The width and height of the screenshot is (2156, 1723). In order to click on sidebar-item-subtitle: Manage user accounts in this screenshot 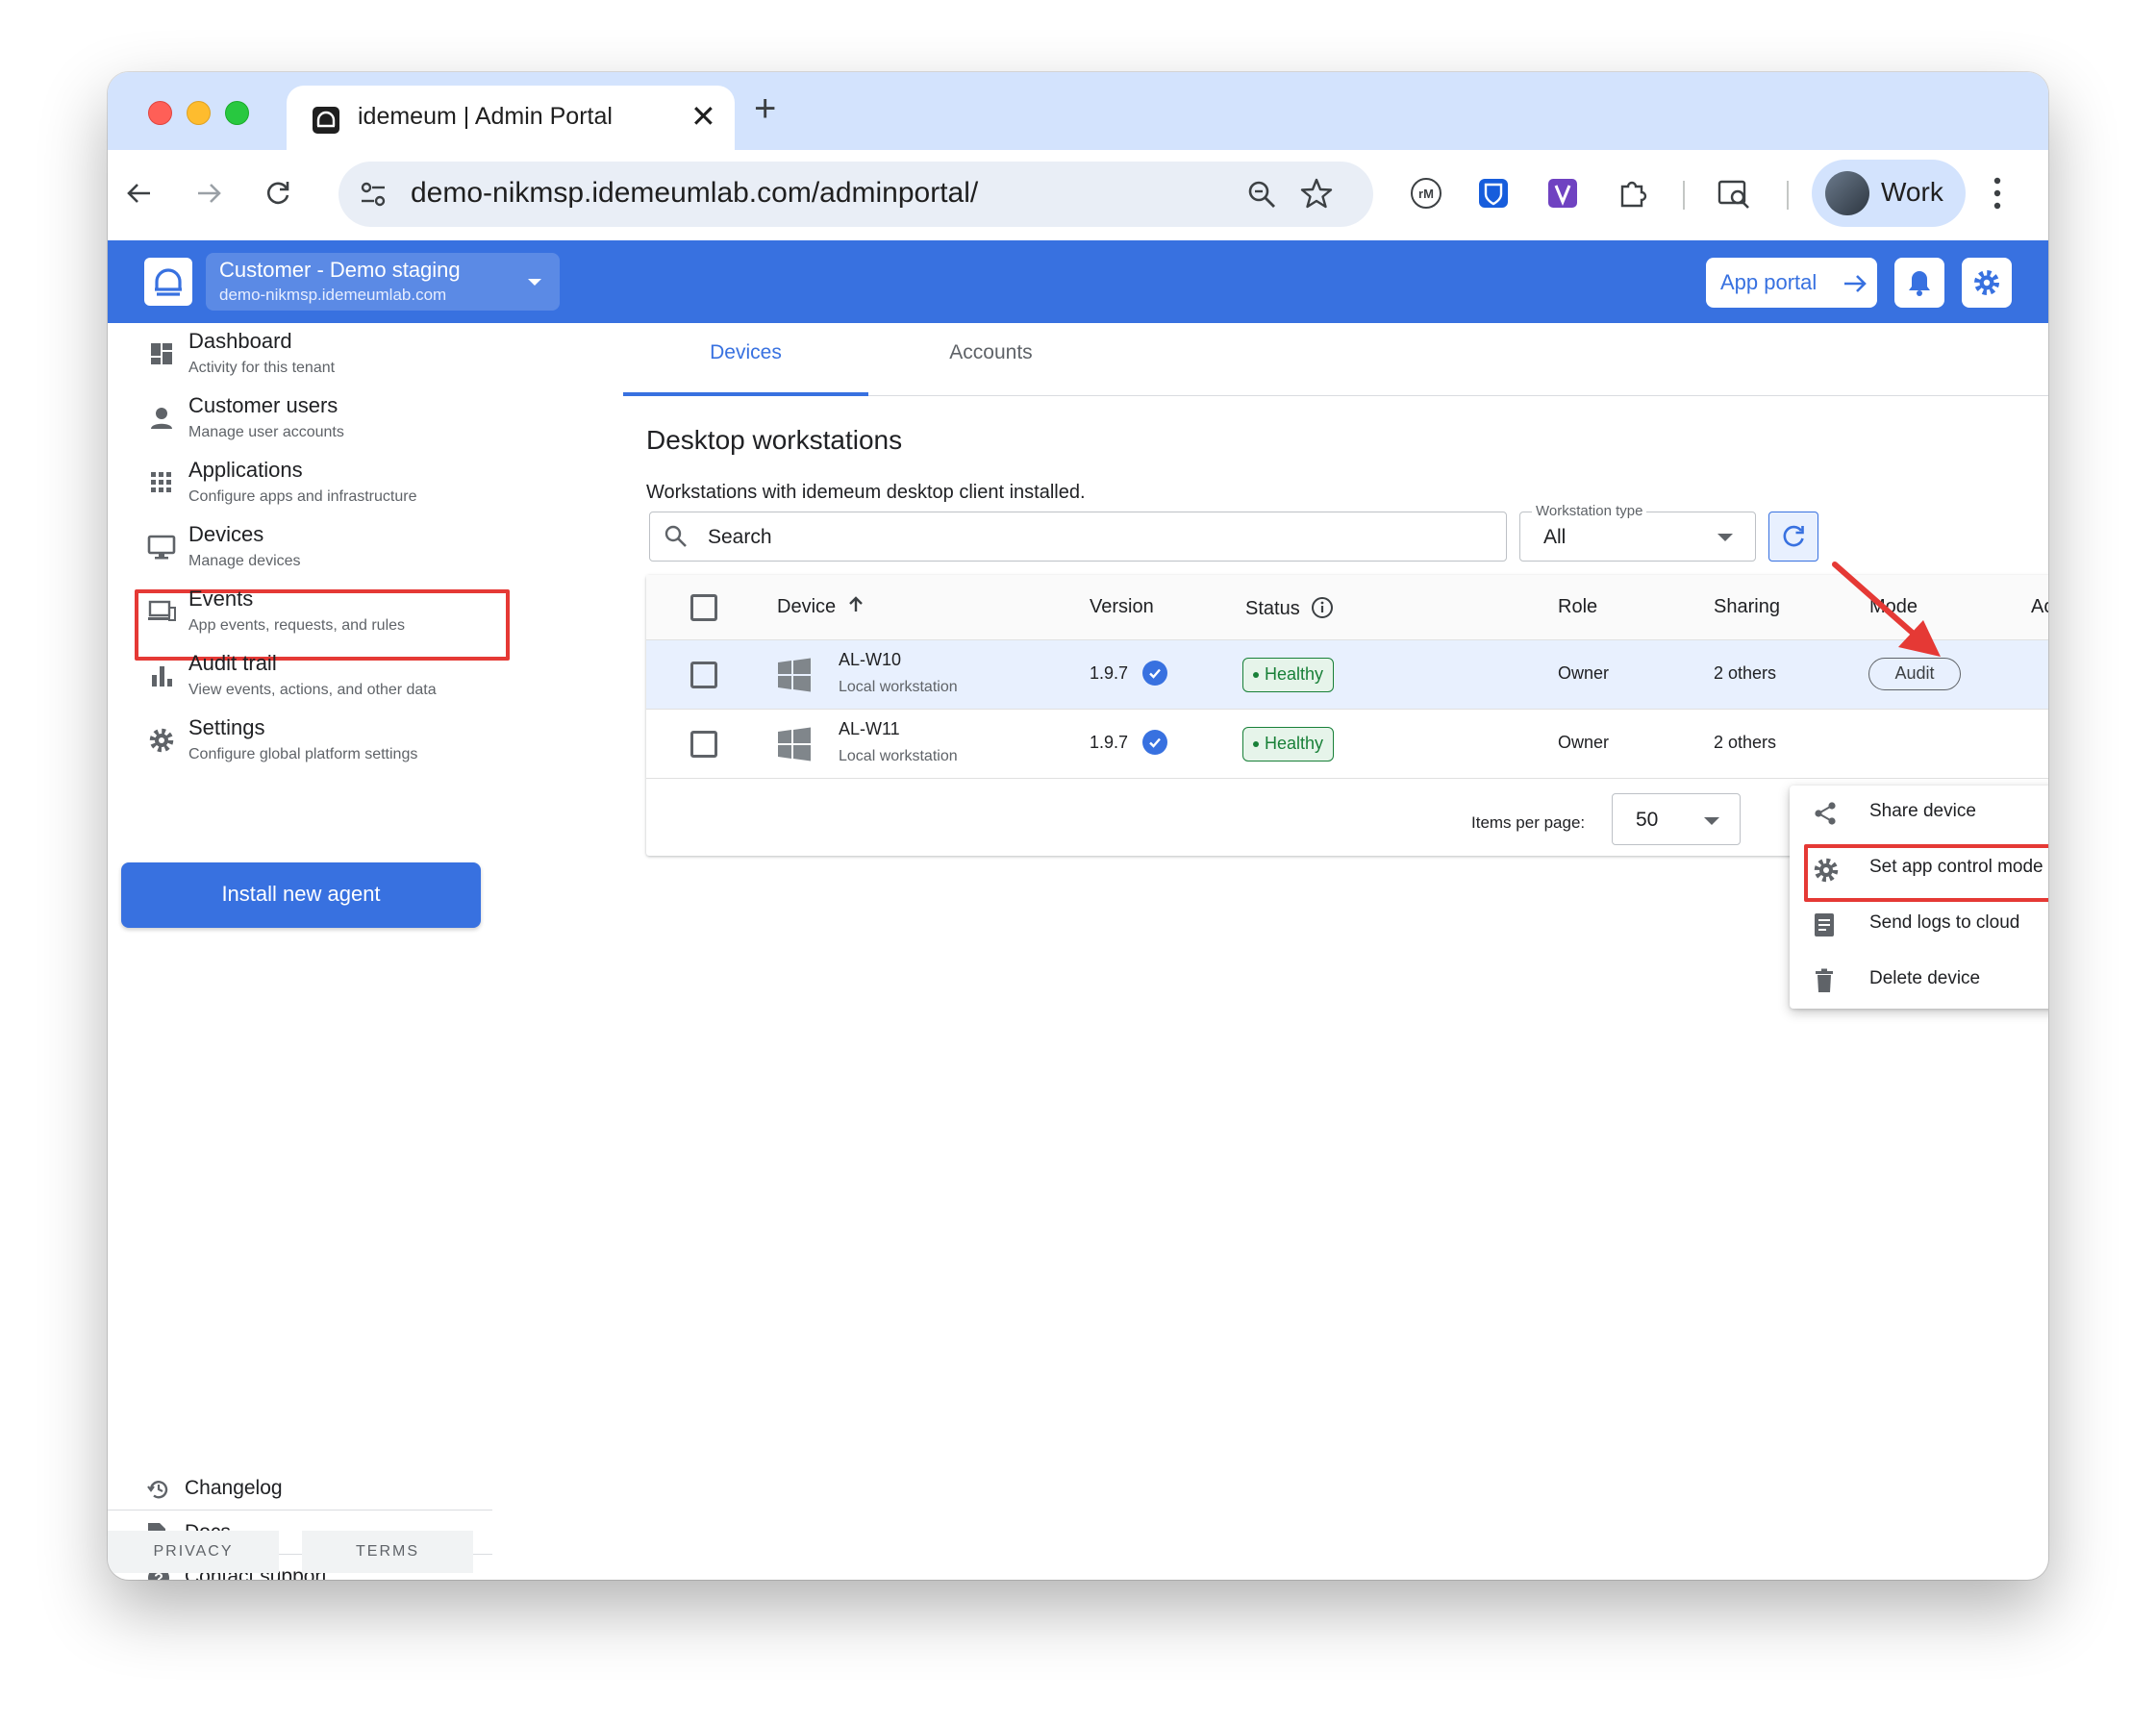, I will do `click(266, 432)`.